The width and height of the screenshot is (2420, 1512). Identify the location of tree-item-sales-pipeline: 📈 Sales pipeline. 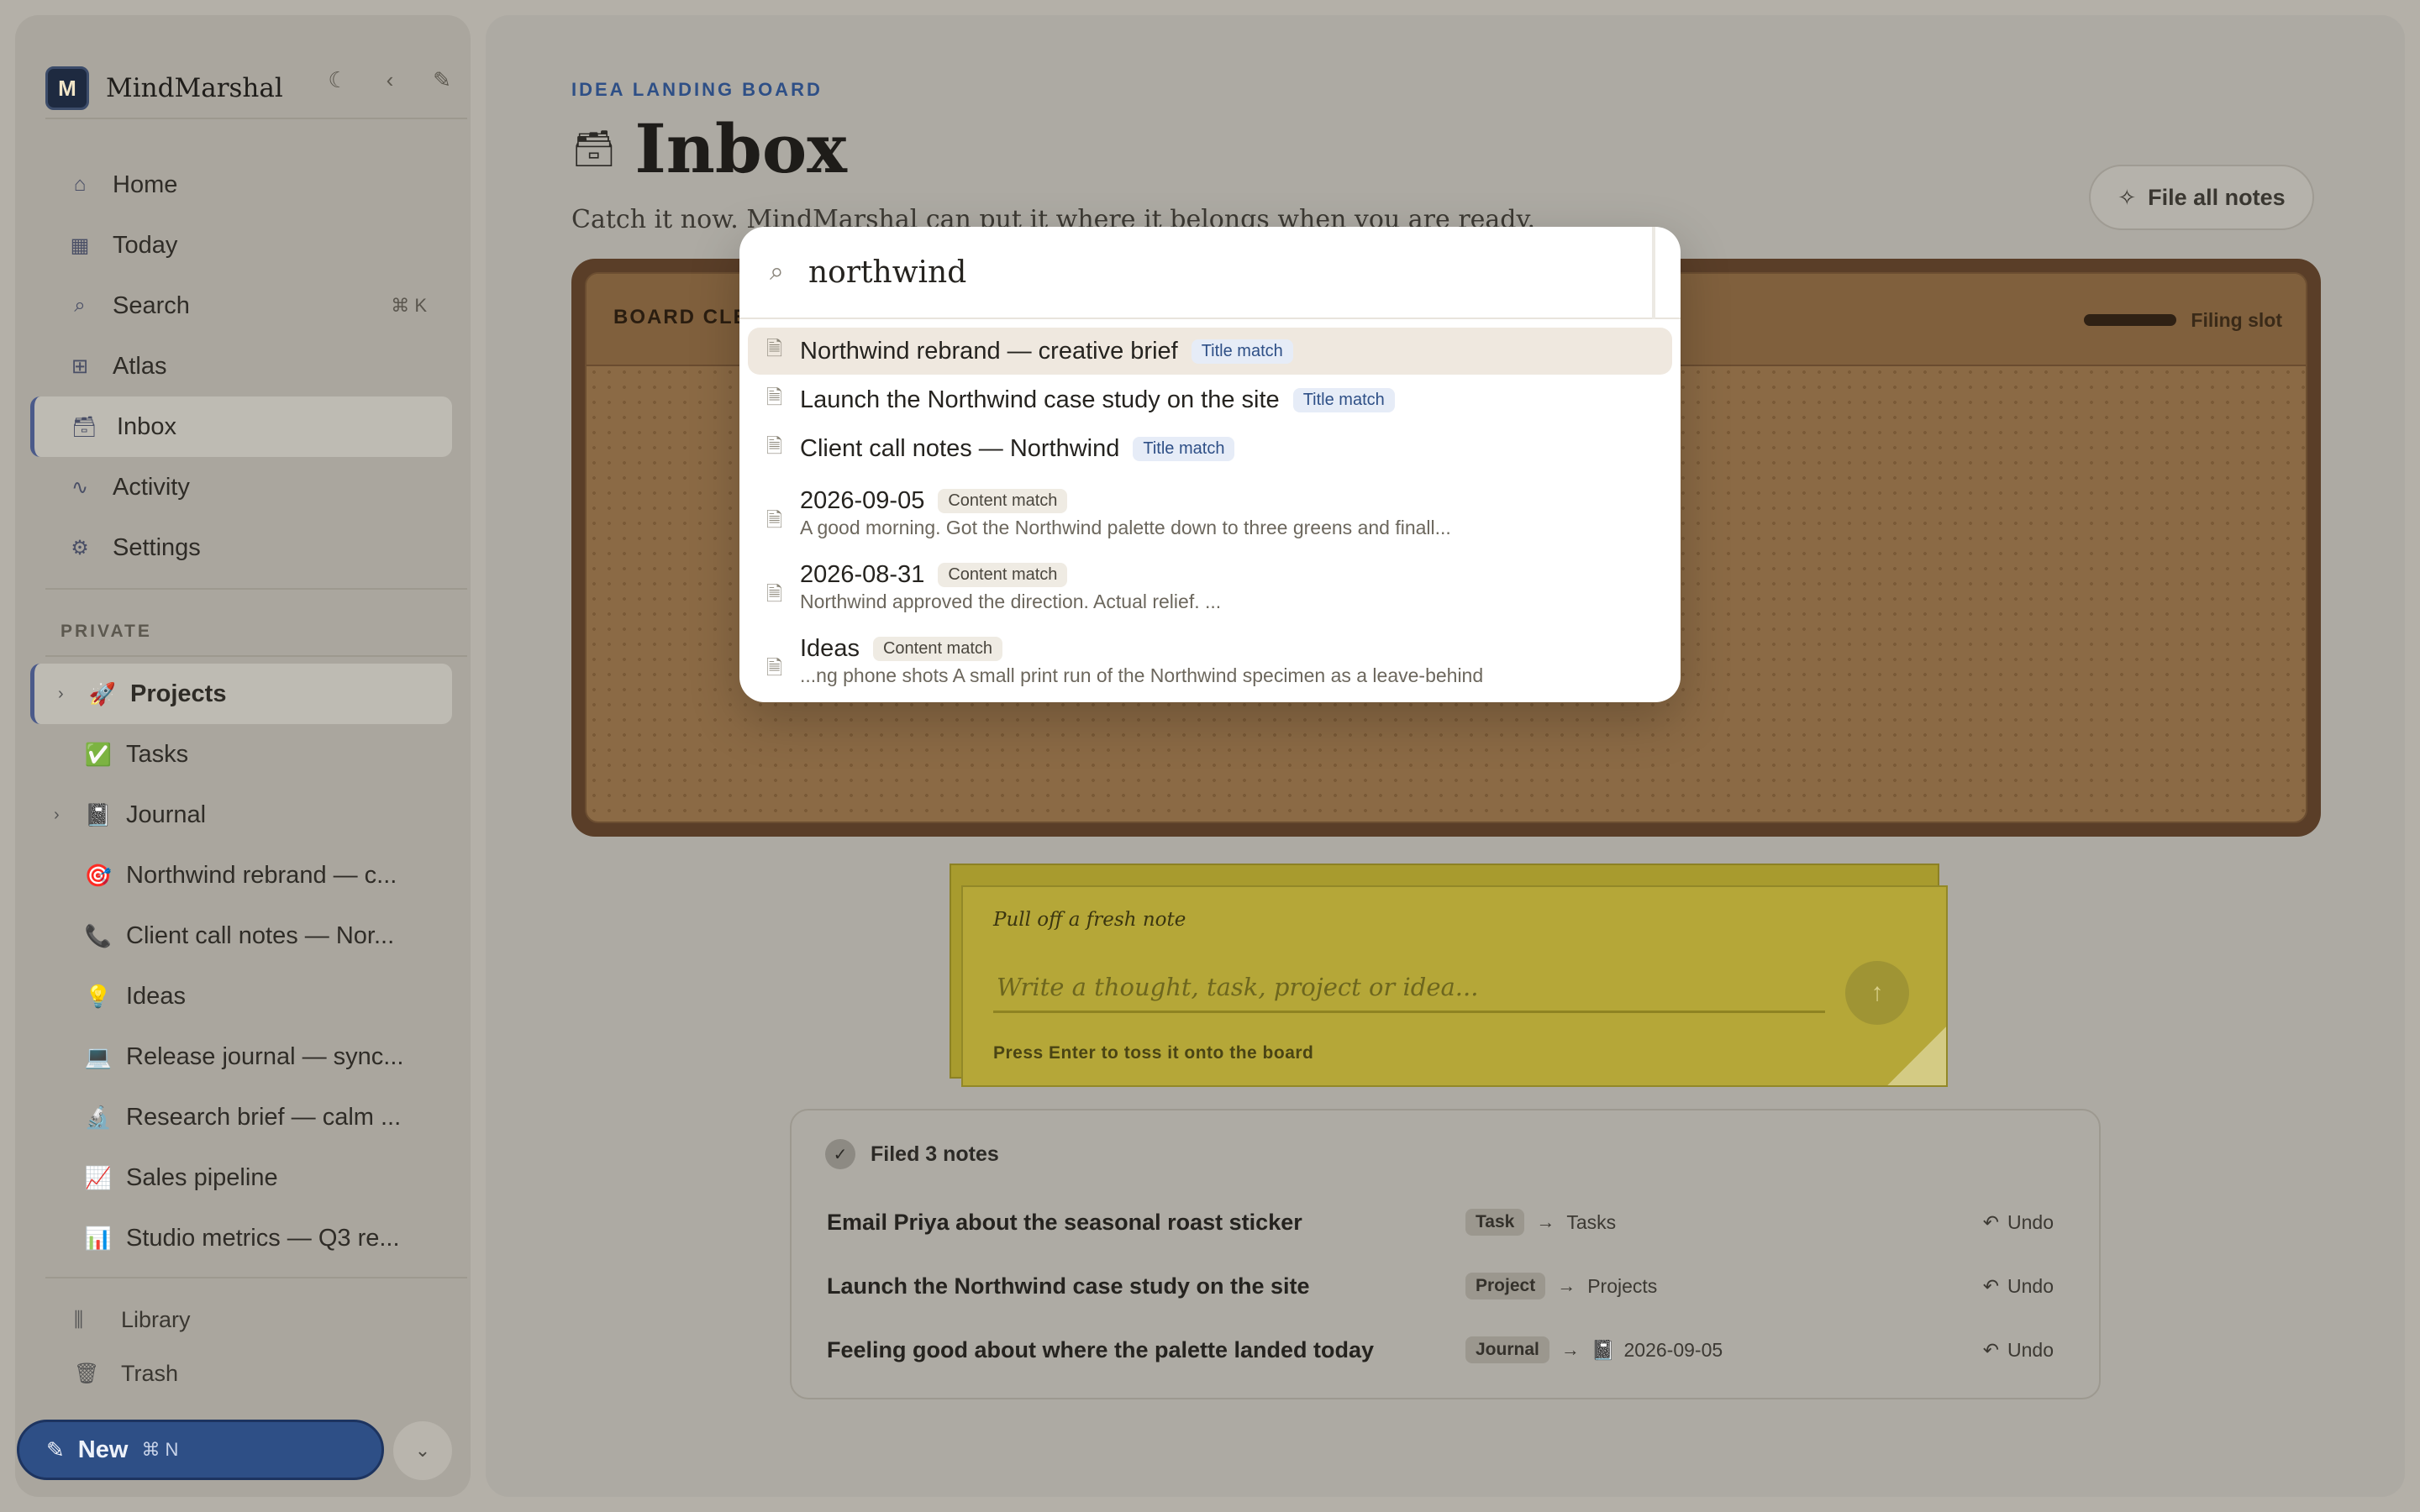
(241, 1177).